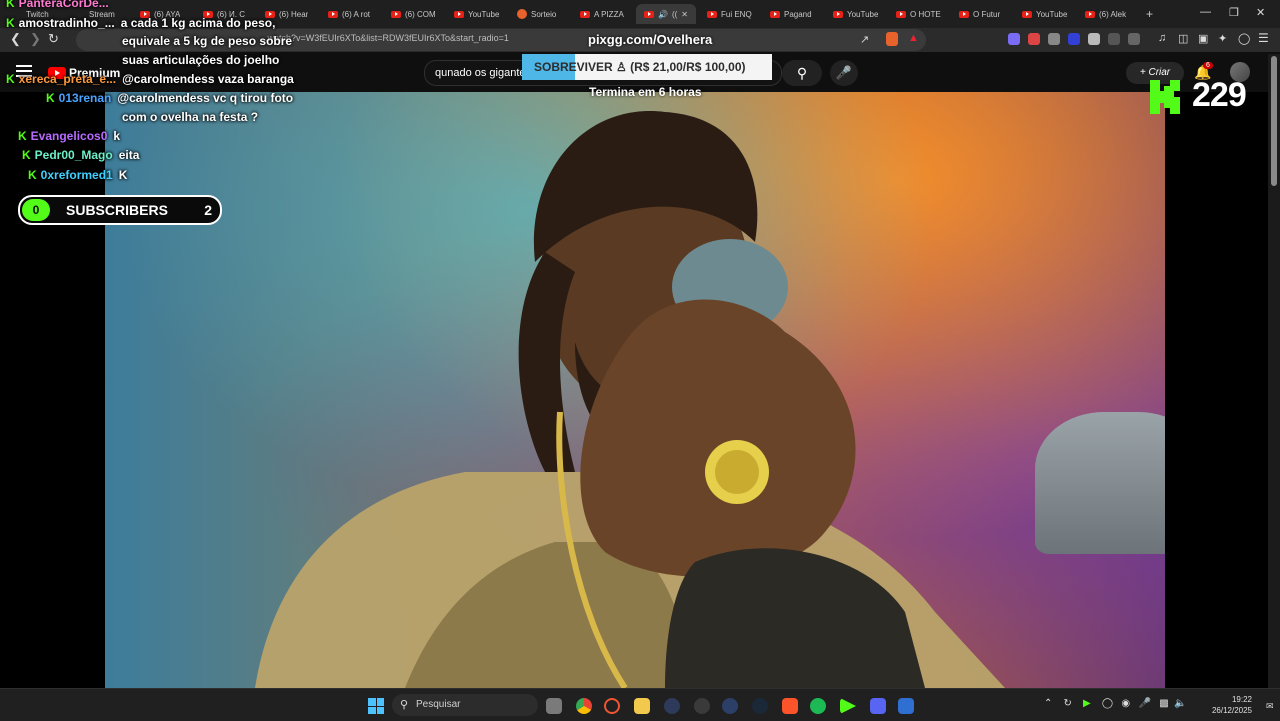 The height and width of the screenshot is (721, 1280). I want to click on discord-icon, so click(878, 706).